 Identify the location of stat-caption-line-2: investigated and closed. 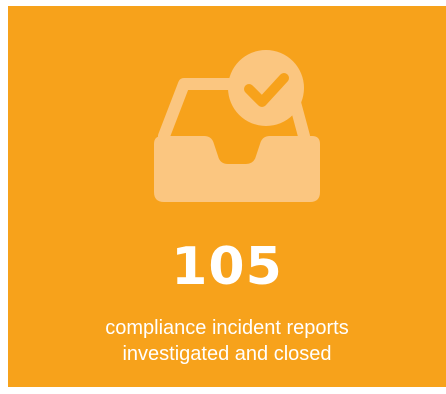
(227, 354).